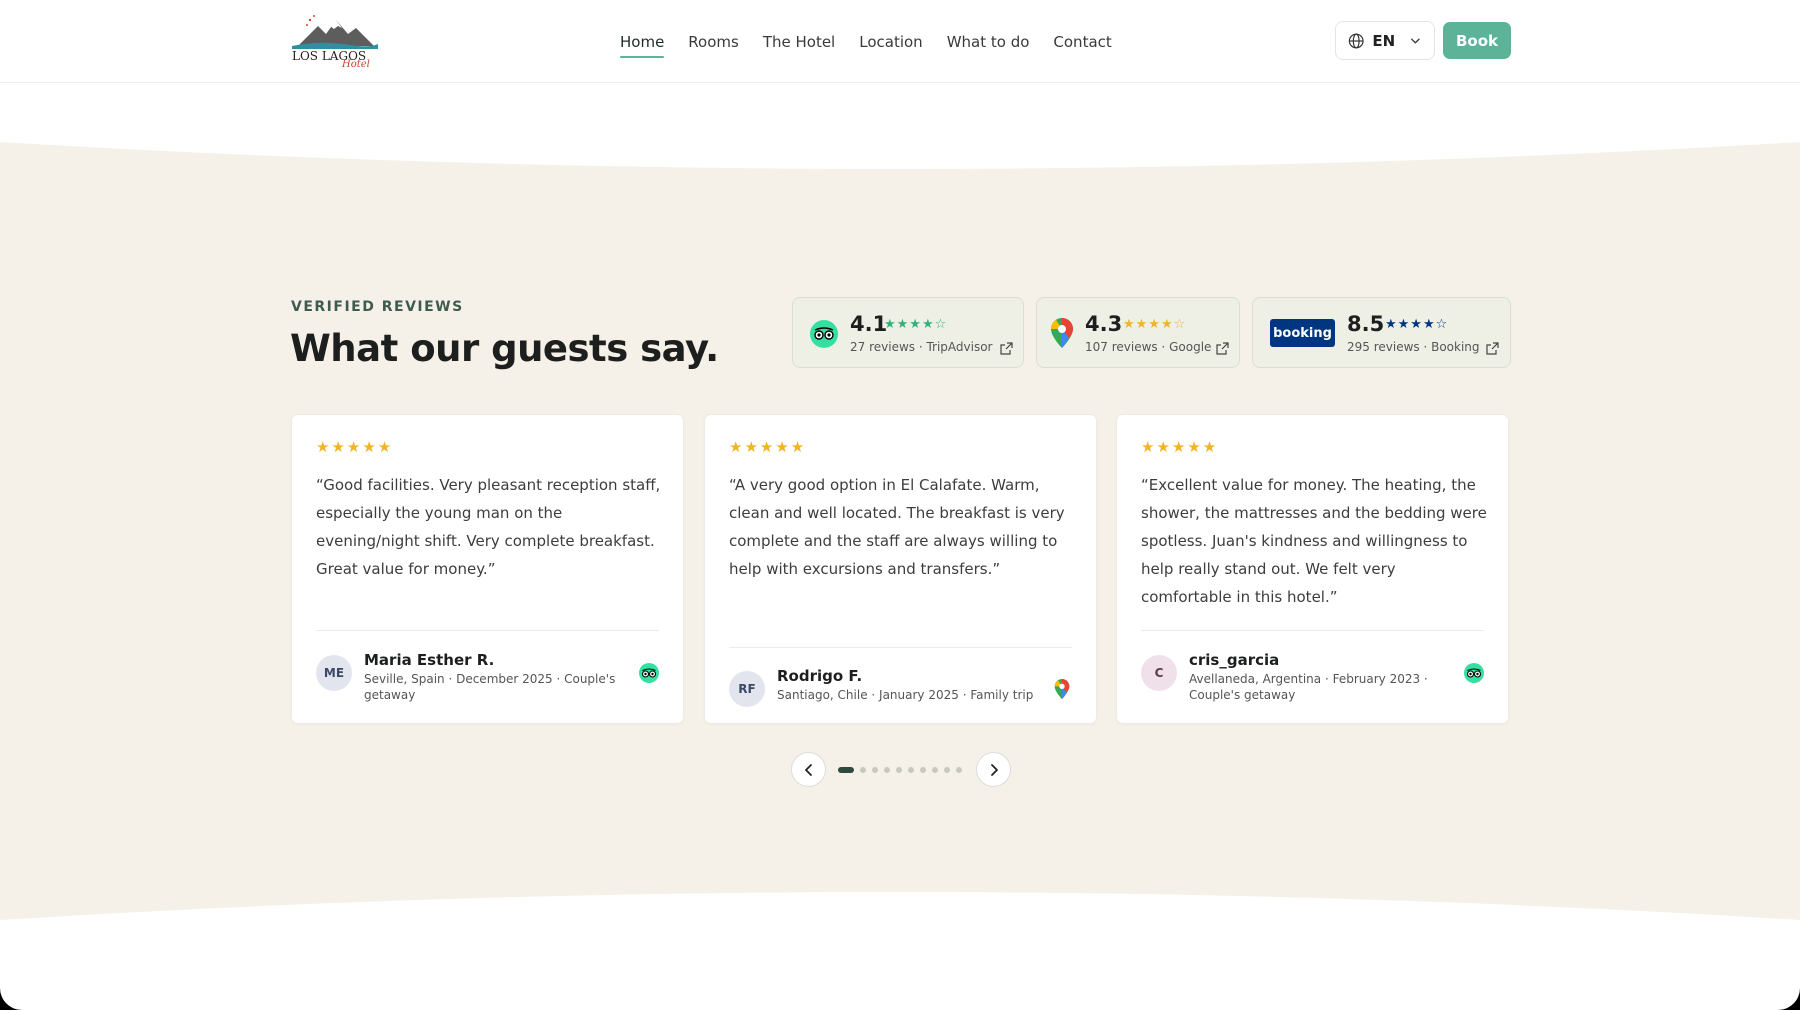 This screenshot has height=1010, width=1800. What do you see at coordinates (377, 307) in the screenshot?
I see `section-eyebrow: VERIFIED REVIEWS` at bounding box center [377, 307].